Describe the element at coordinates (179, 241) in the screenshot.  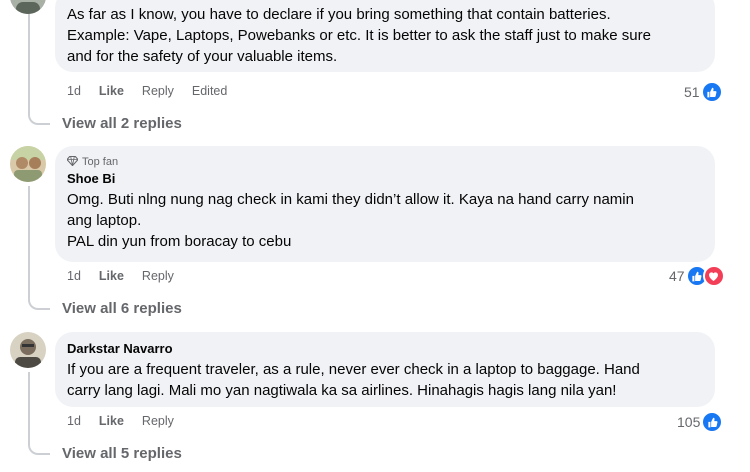
I see `comment-text-line: PAL din yun from boracay to cebu` at that location.